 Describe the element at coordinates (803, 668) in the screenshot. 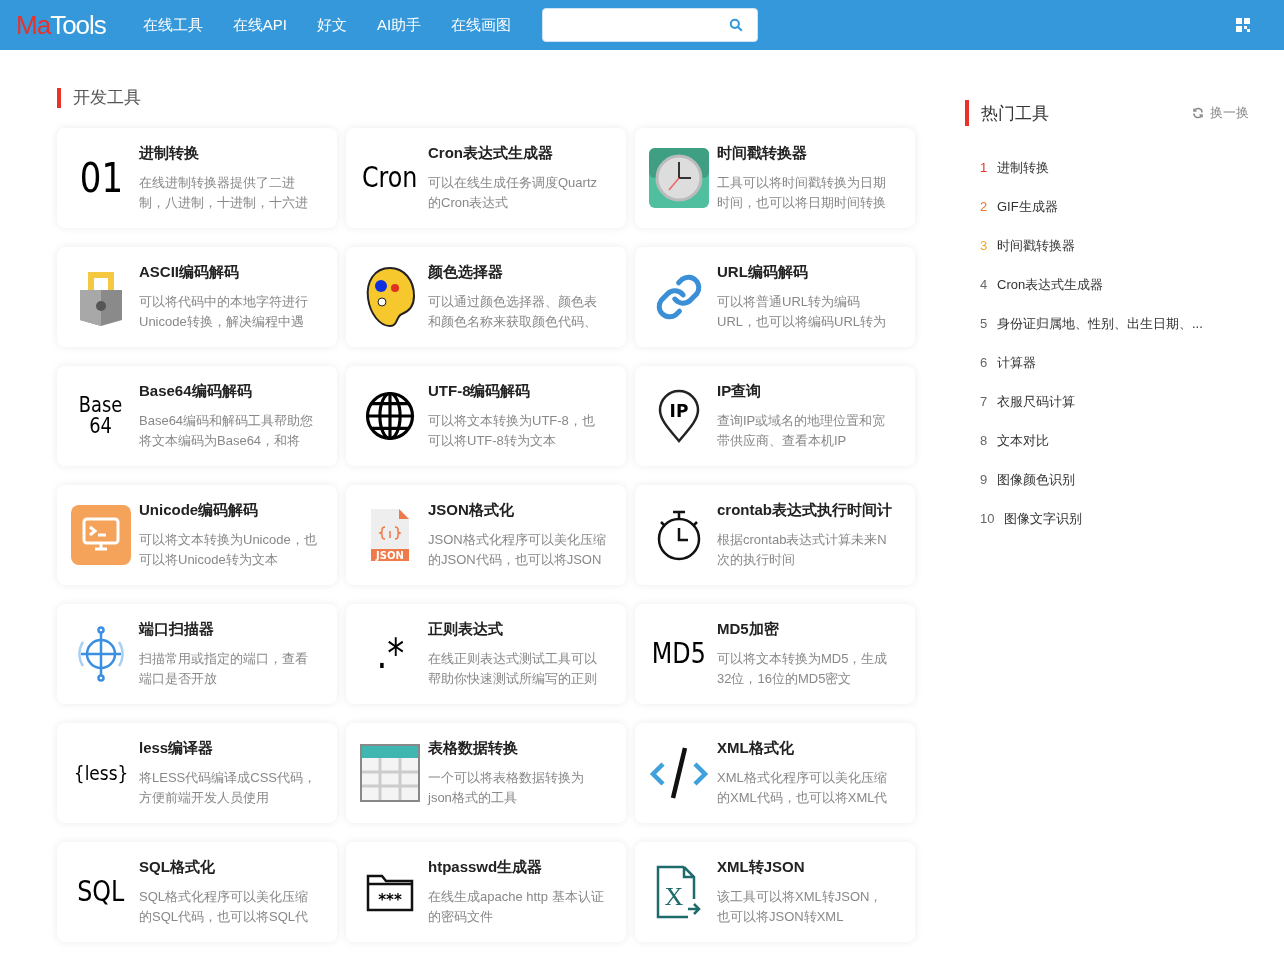

I see `tool-description: 可以将文本转换为MD5，生成32位，16位的MD5密文` at that location.